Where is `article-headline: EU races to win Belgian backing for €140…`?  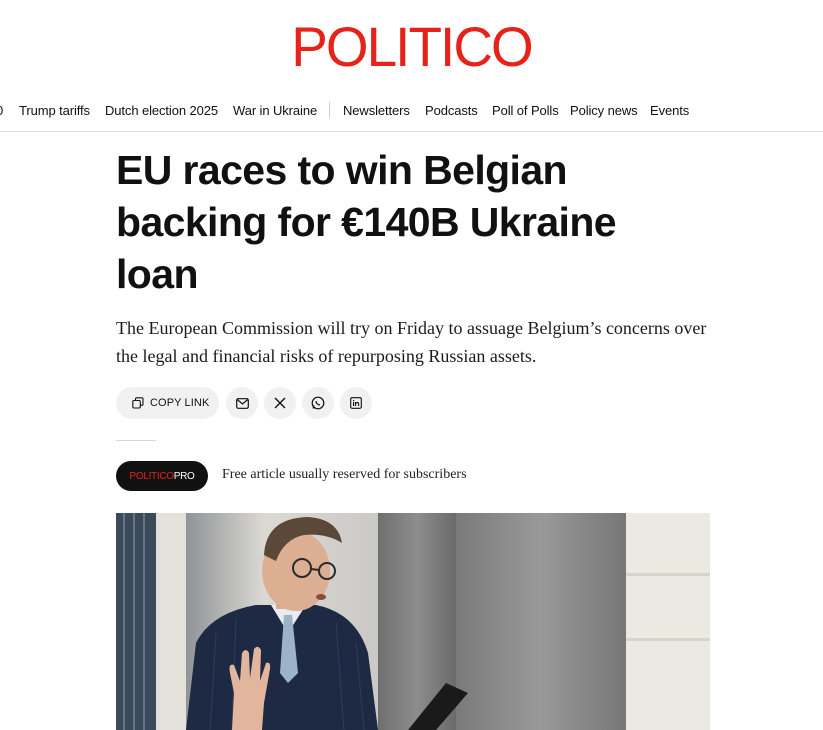 article-headline: EU races to win Belgian backing for €140… is located at coordinates (366, 222).